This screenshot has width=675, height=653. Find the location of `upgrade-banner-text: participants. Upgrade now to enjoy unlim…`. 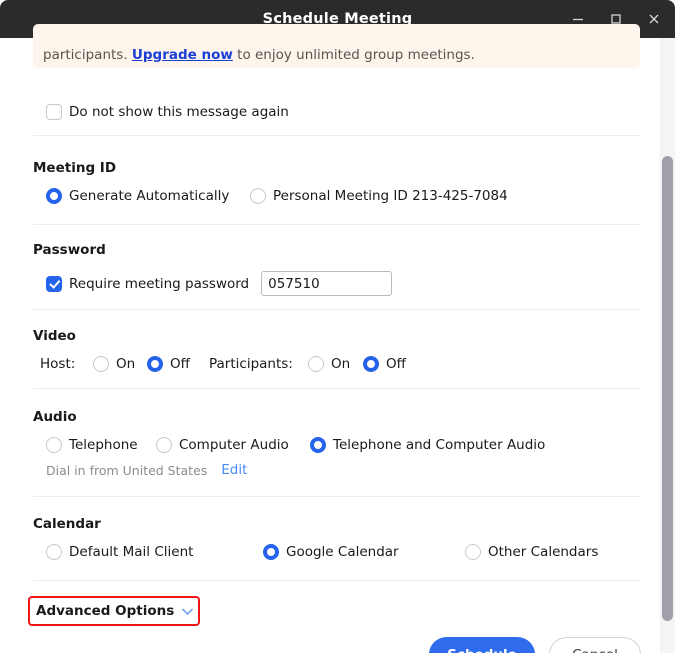

upgrade-banner-text: participants. Upgrade now to enjoy unlim… is located at coordinates (259, 57).